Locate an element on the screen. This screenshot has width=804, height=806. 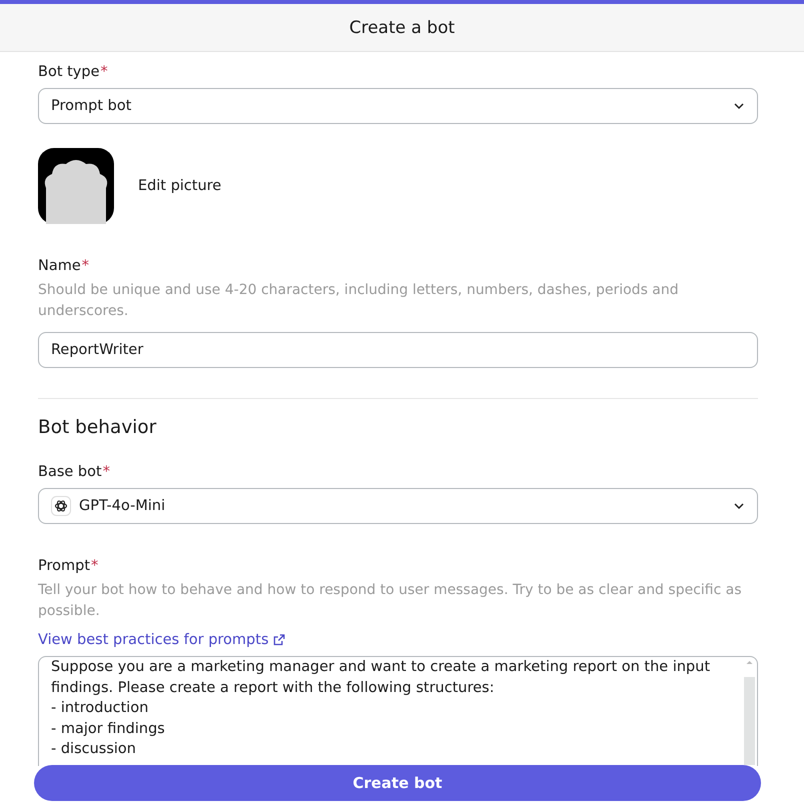
field-label: Prompt* is located at coordinates (69, 566).